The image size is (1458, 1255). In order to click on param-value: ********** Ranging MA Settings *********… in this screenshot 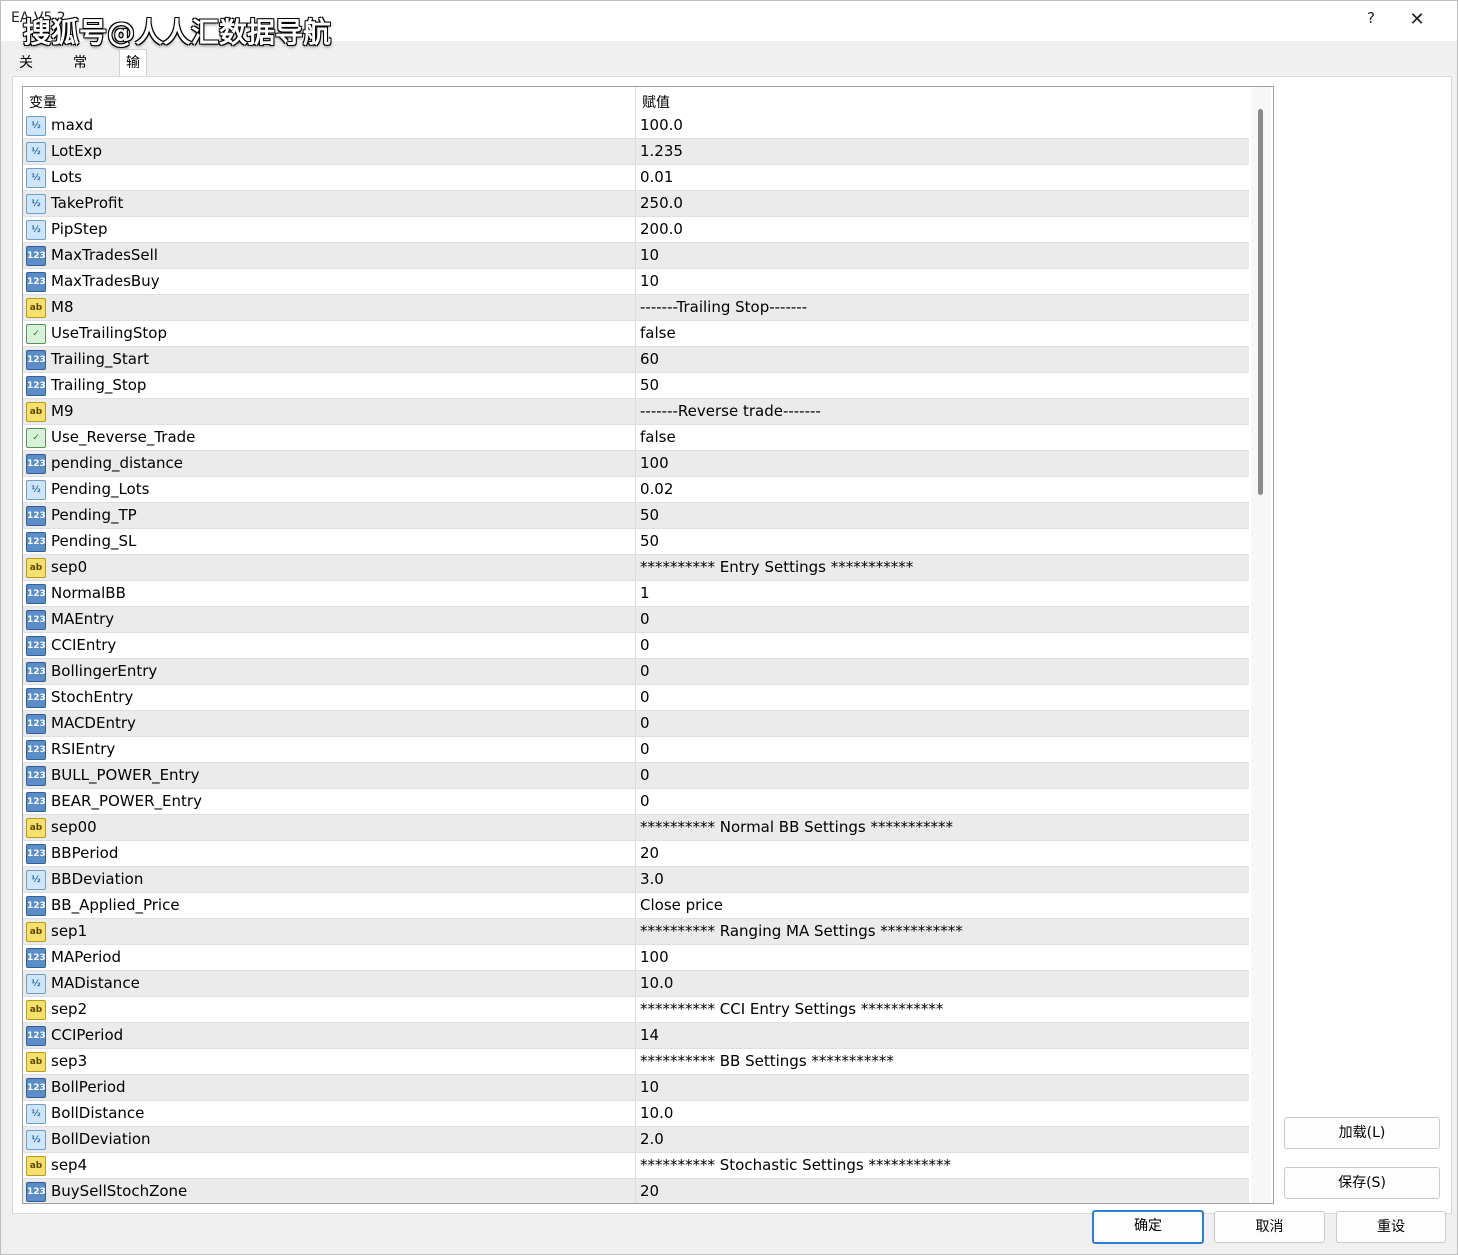, I will do `click(801, 931)`.